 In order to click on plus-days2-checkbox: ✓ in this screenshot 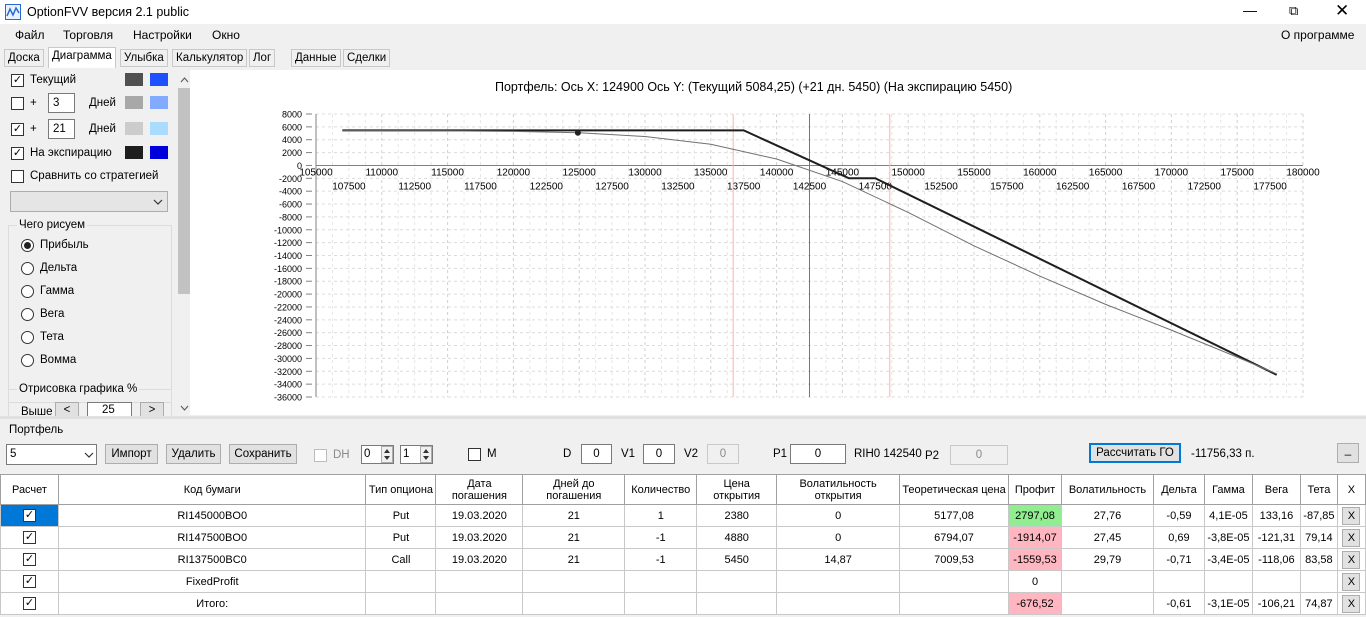, I will do `click(17, 129)`.